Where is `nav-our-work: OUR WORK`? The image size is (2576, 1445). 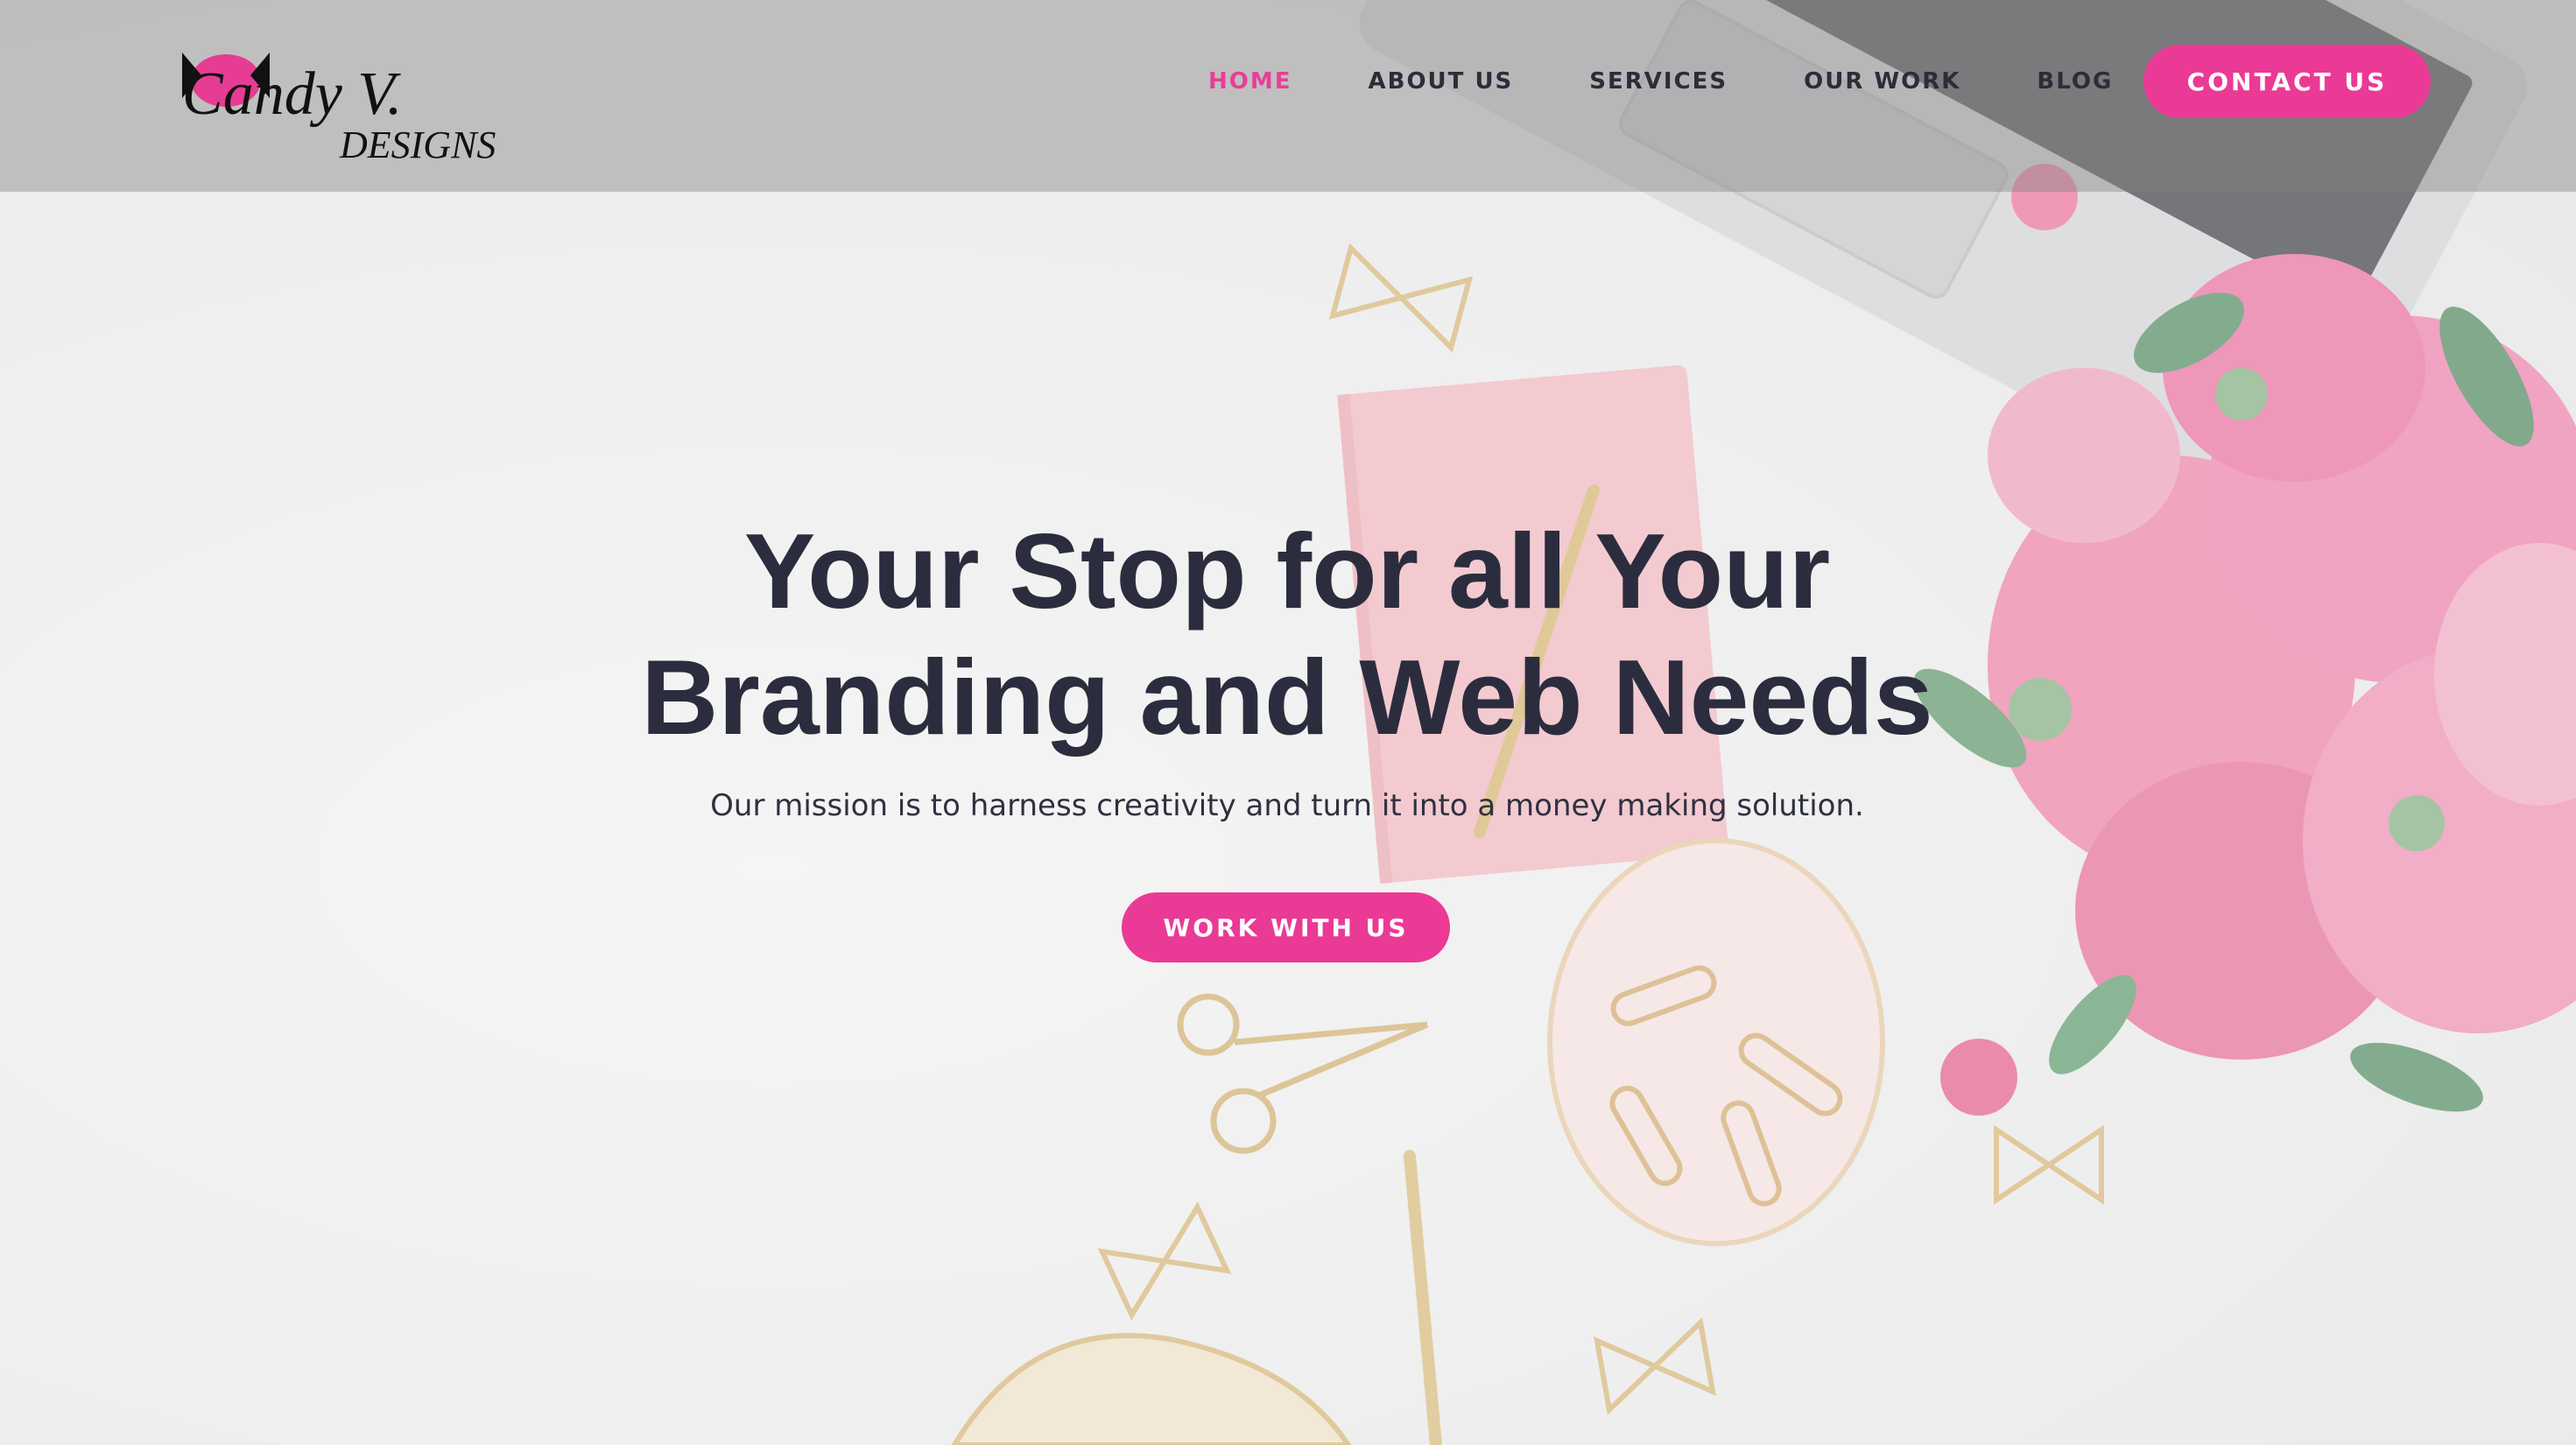 nav-our-work: OUR WORK is located at coordinates (1882, 81).